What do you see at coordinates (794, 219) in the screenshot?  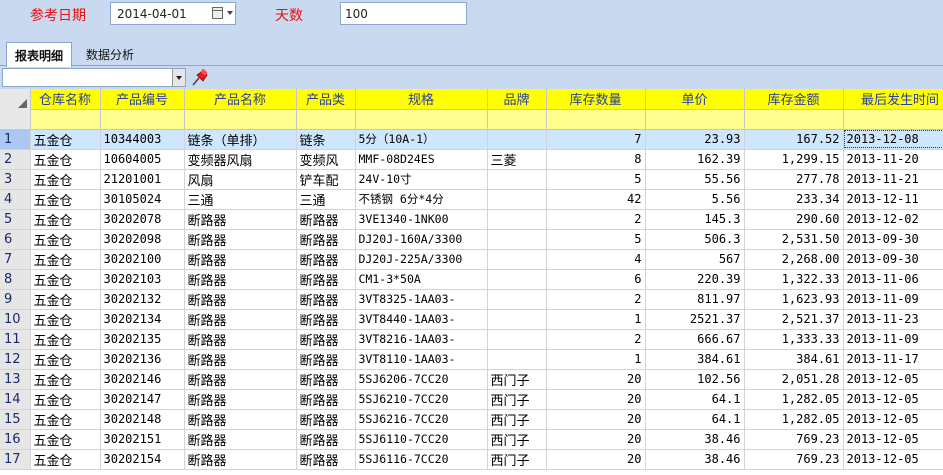 I see `stock-amount-cell: 290.60` at bounding box center [794, 219].